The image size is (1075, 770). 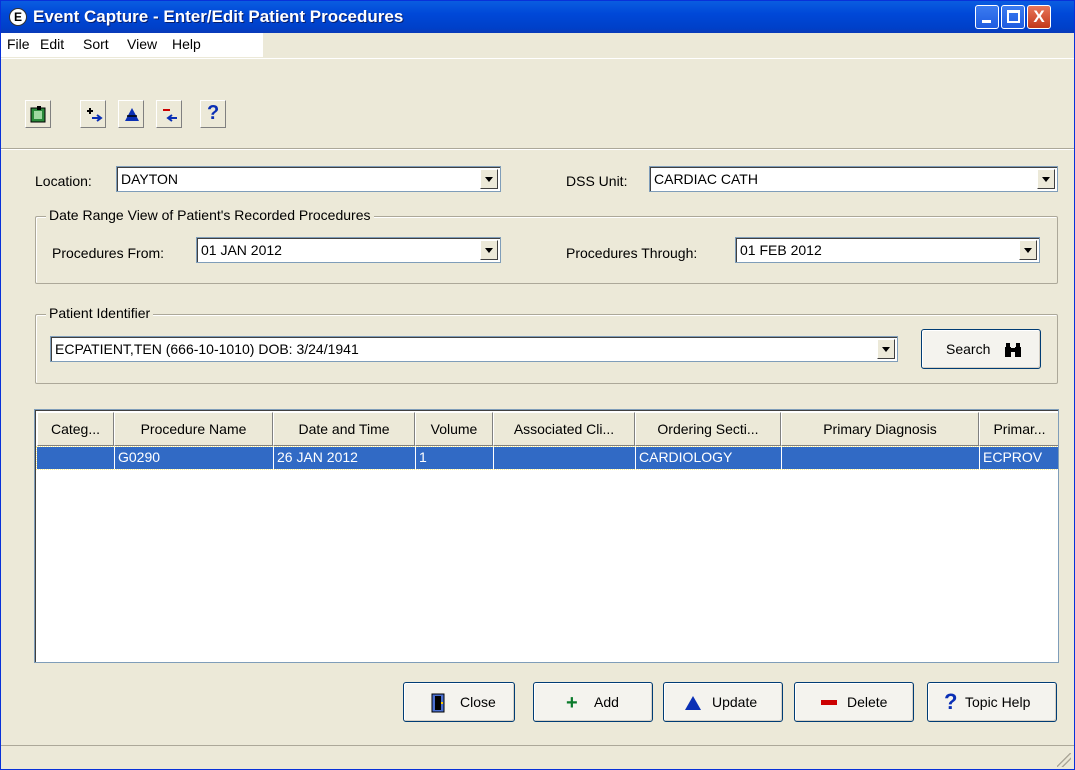 I want to click on exit-tool-button, so click(x=38, y=114).